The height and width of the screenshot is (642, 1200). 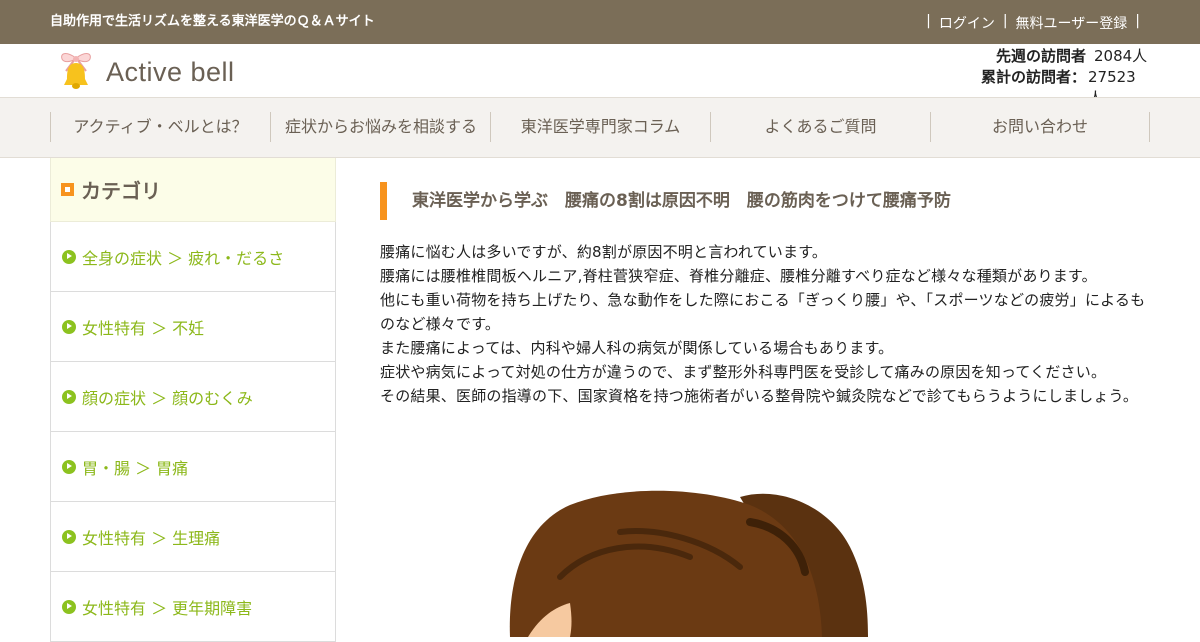 What do you see at coordinates (690, 564) in the screenshot?
I see `woman-illustration` at bounding box center [690, 564].